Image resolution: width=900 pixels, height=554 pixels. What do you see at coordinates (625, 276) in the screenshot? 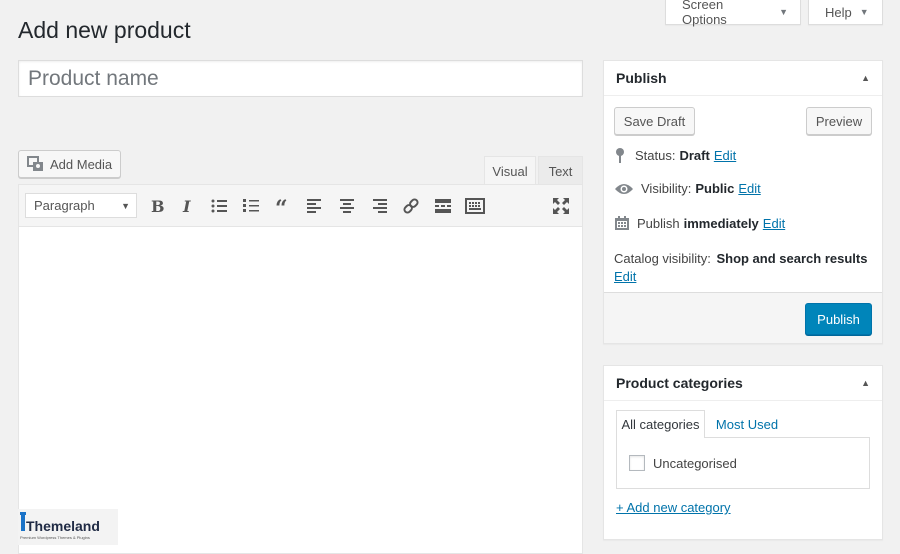
I see `edit-catalog-visibility-link: Edit` at bounding box center [625, 276].